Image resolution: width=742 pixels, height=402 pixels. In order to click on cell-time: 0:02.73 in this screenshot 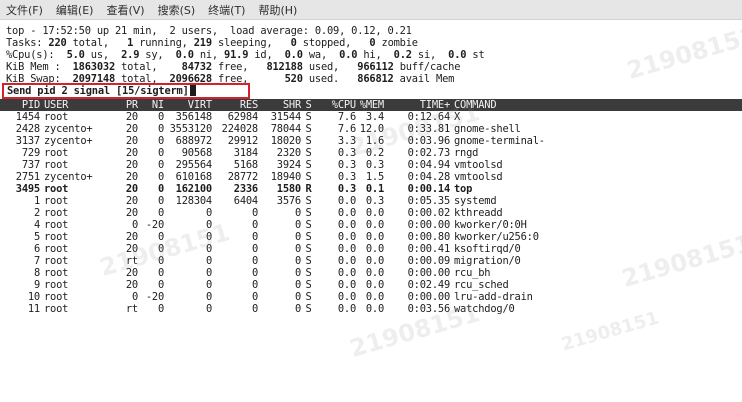, I will do `click(429, 153)`.